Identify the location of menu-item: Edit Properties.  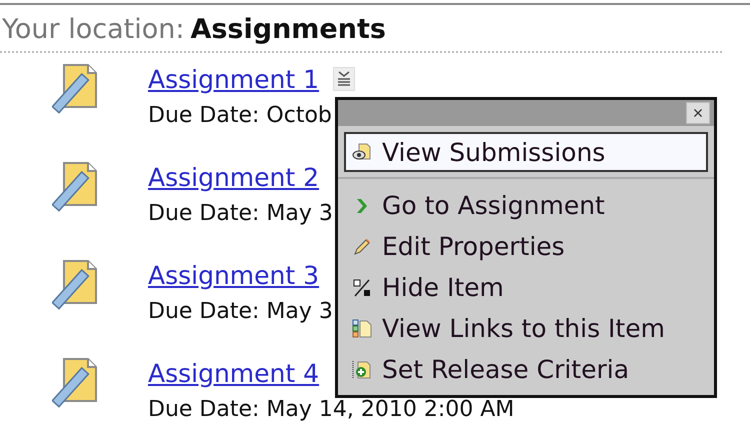
(526, 246).